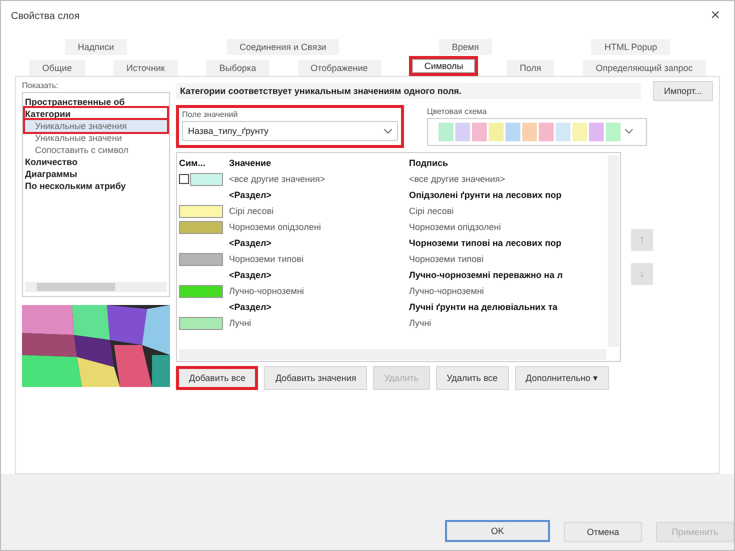 The image size is (735, 551). Describe the element at coordinates (446, 259) in the screenshot. I see `label-cell-text: Чорноземи типові` at that location.